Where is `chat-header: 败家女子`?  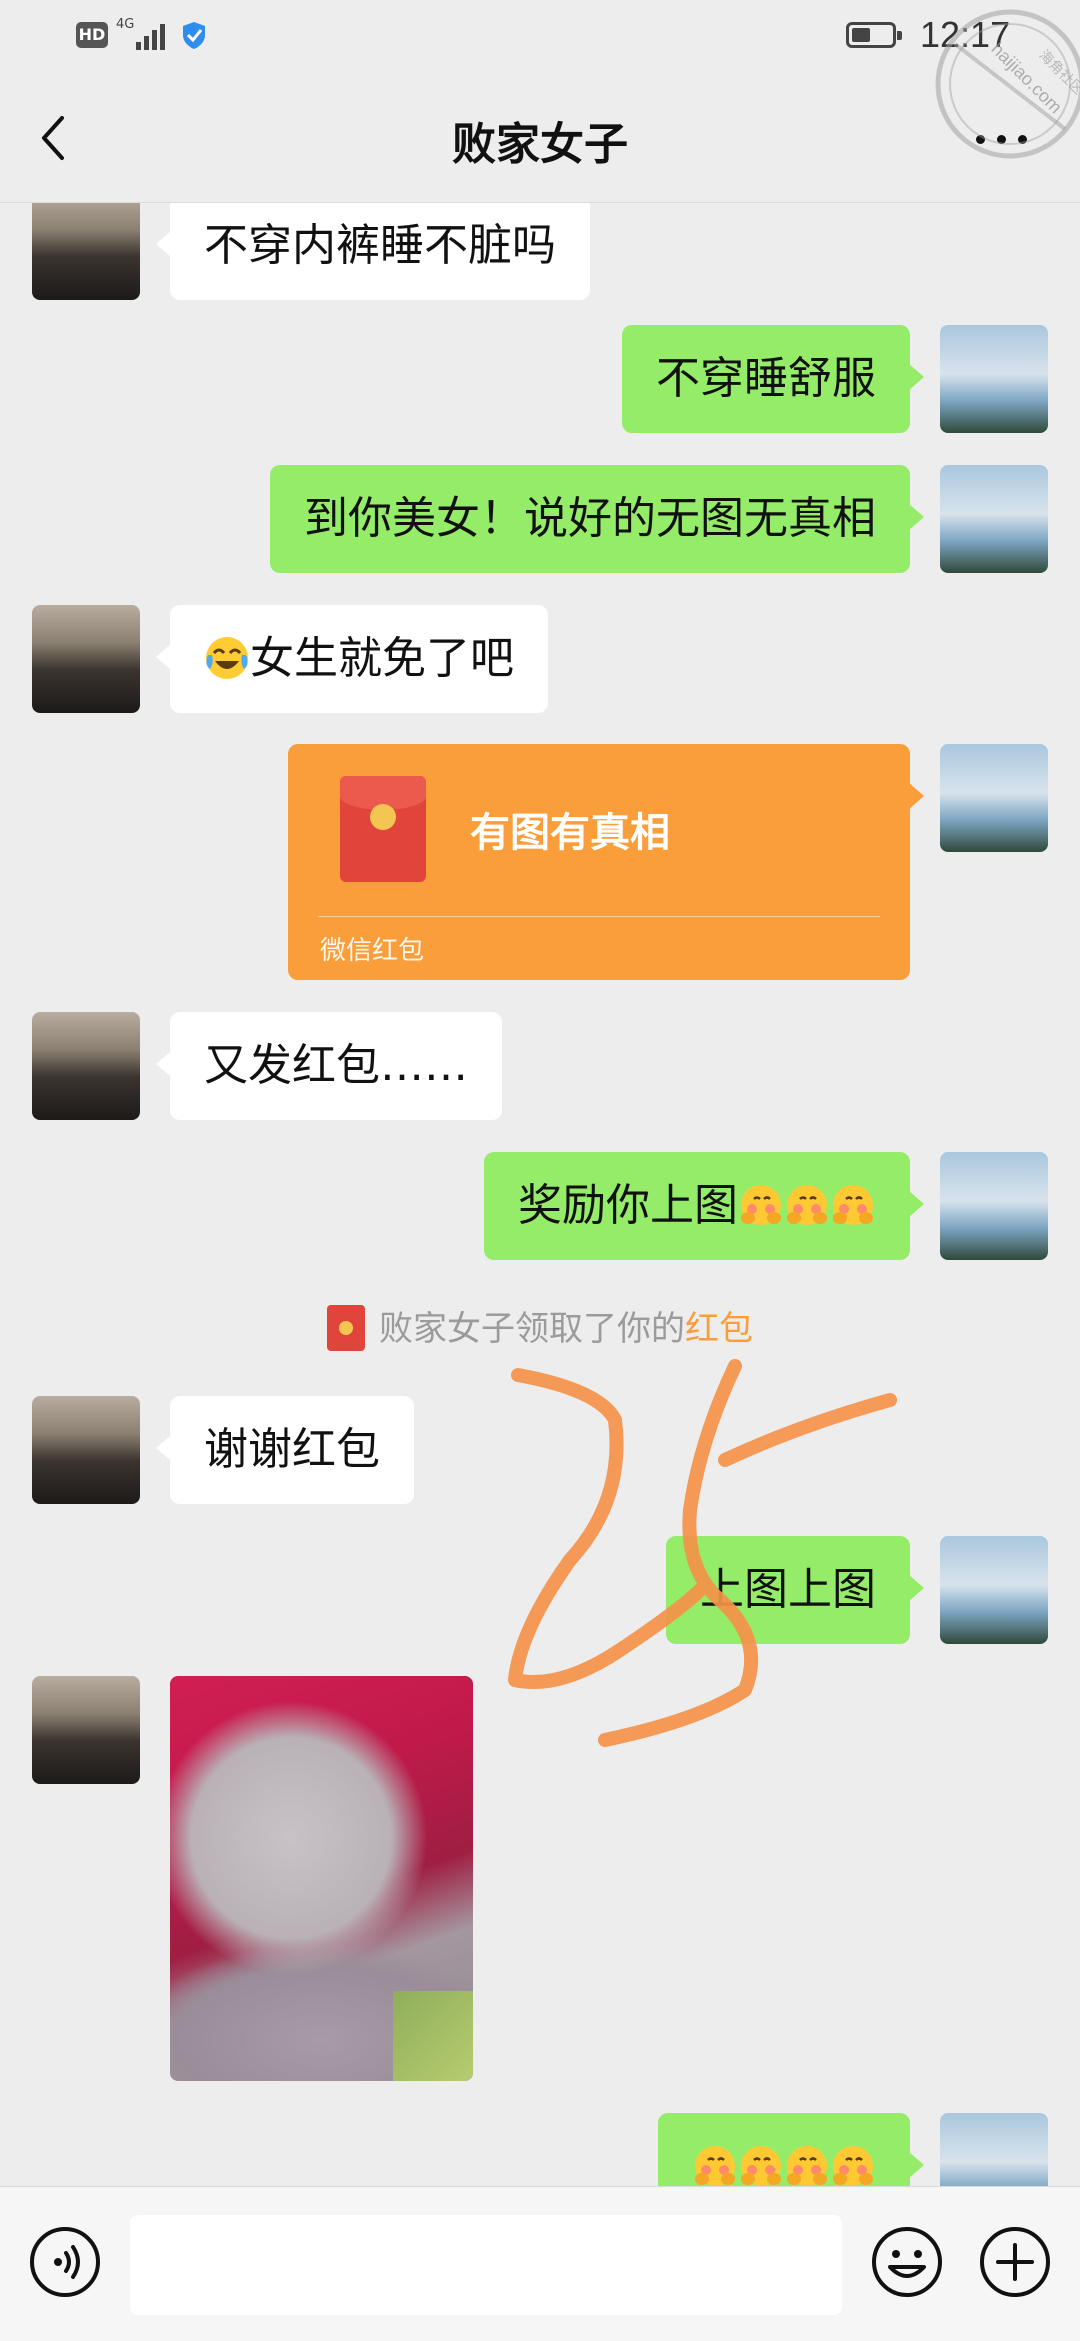
chat-header: 败家女子 is located at coordinates (540, 137).